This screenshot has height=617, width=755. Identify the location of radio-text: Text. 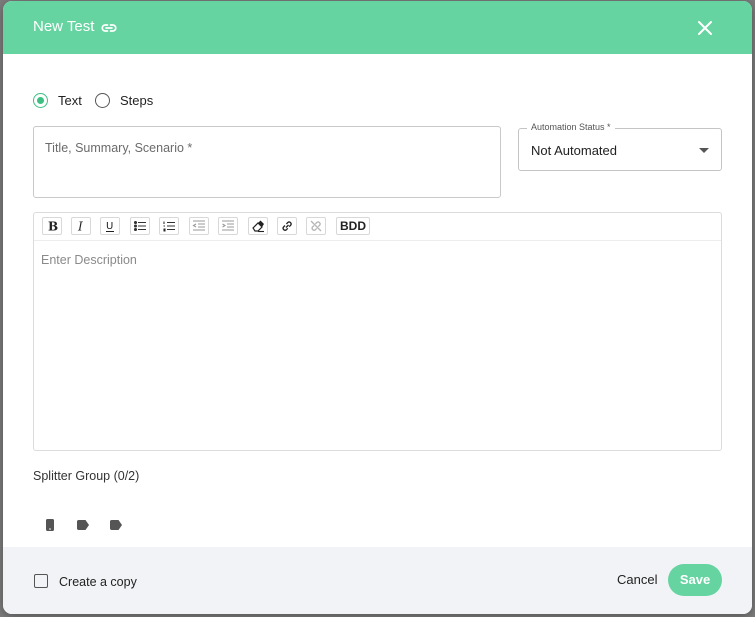
(57, 100).